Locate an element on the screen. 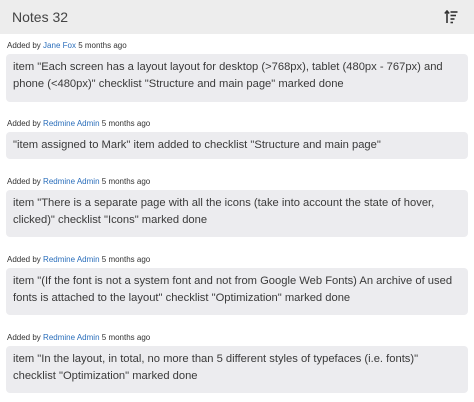  note-author-link: Jane Fox is located at coordinates (59, 45).